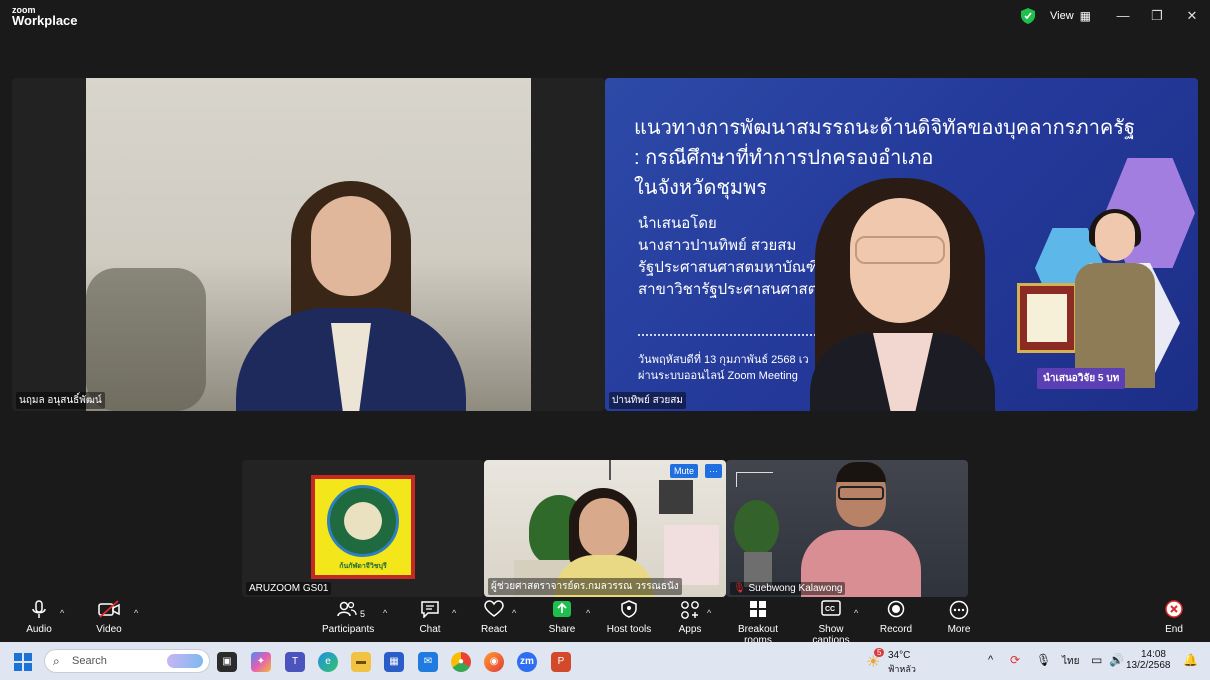  Describe the element at coordinates (605, 16) in the screenshot. I see `title-bar: zoom Workplace View ▦ — ❐ ✕` at that location.